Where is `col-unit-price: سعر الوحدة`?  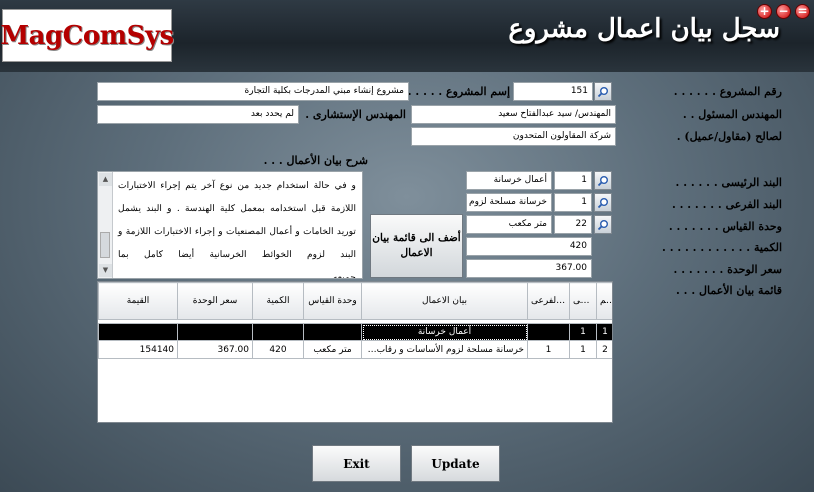
col-unit-price: سعر الوحدة is located at coordinates (215, 301).